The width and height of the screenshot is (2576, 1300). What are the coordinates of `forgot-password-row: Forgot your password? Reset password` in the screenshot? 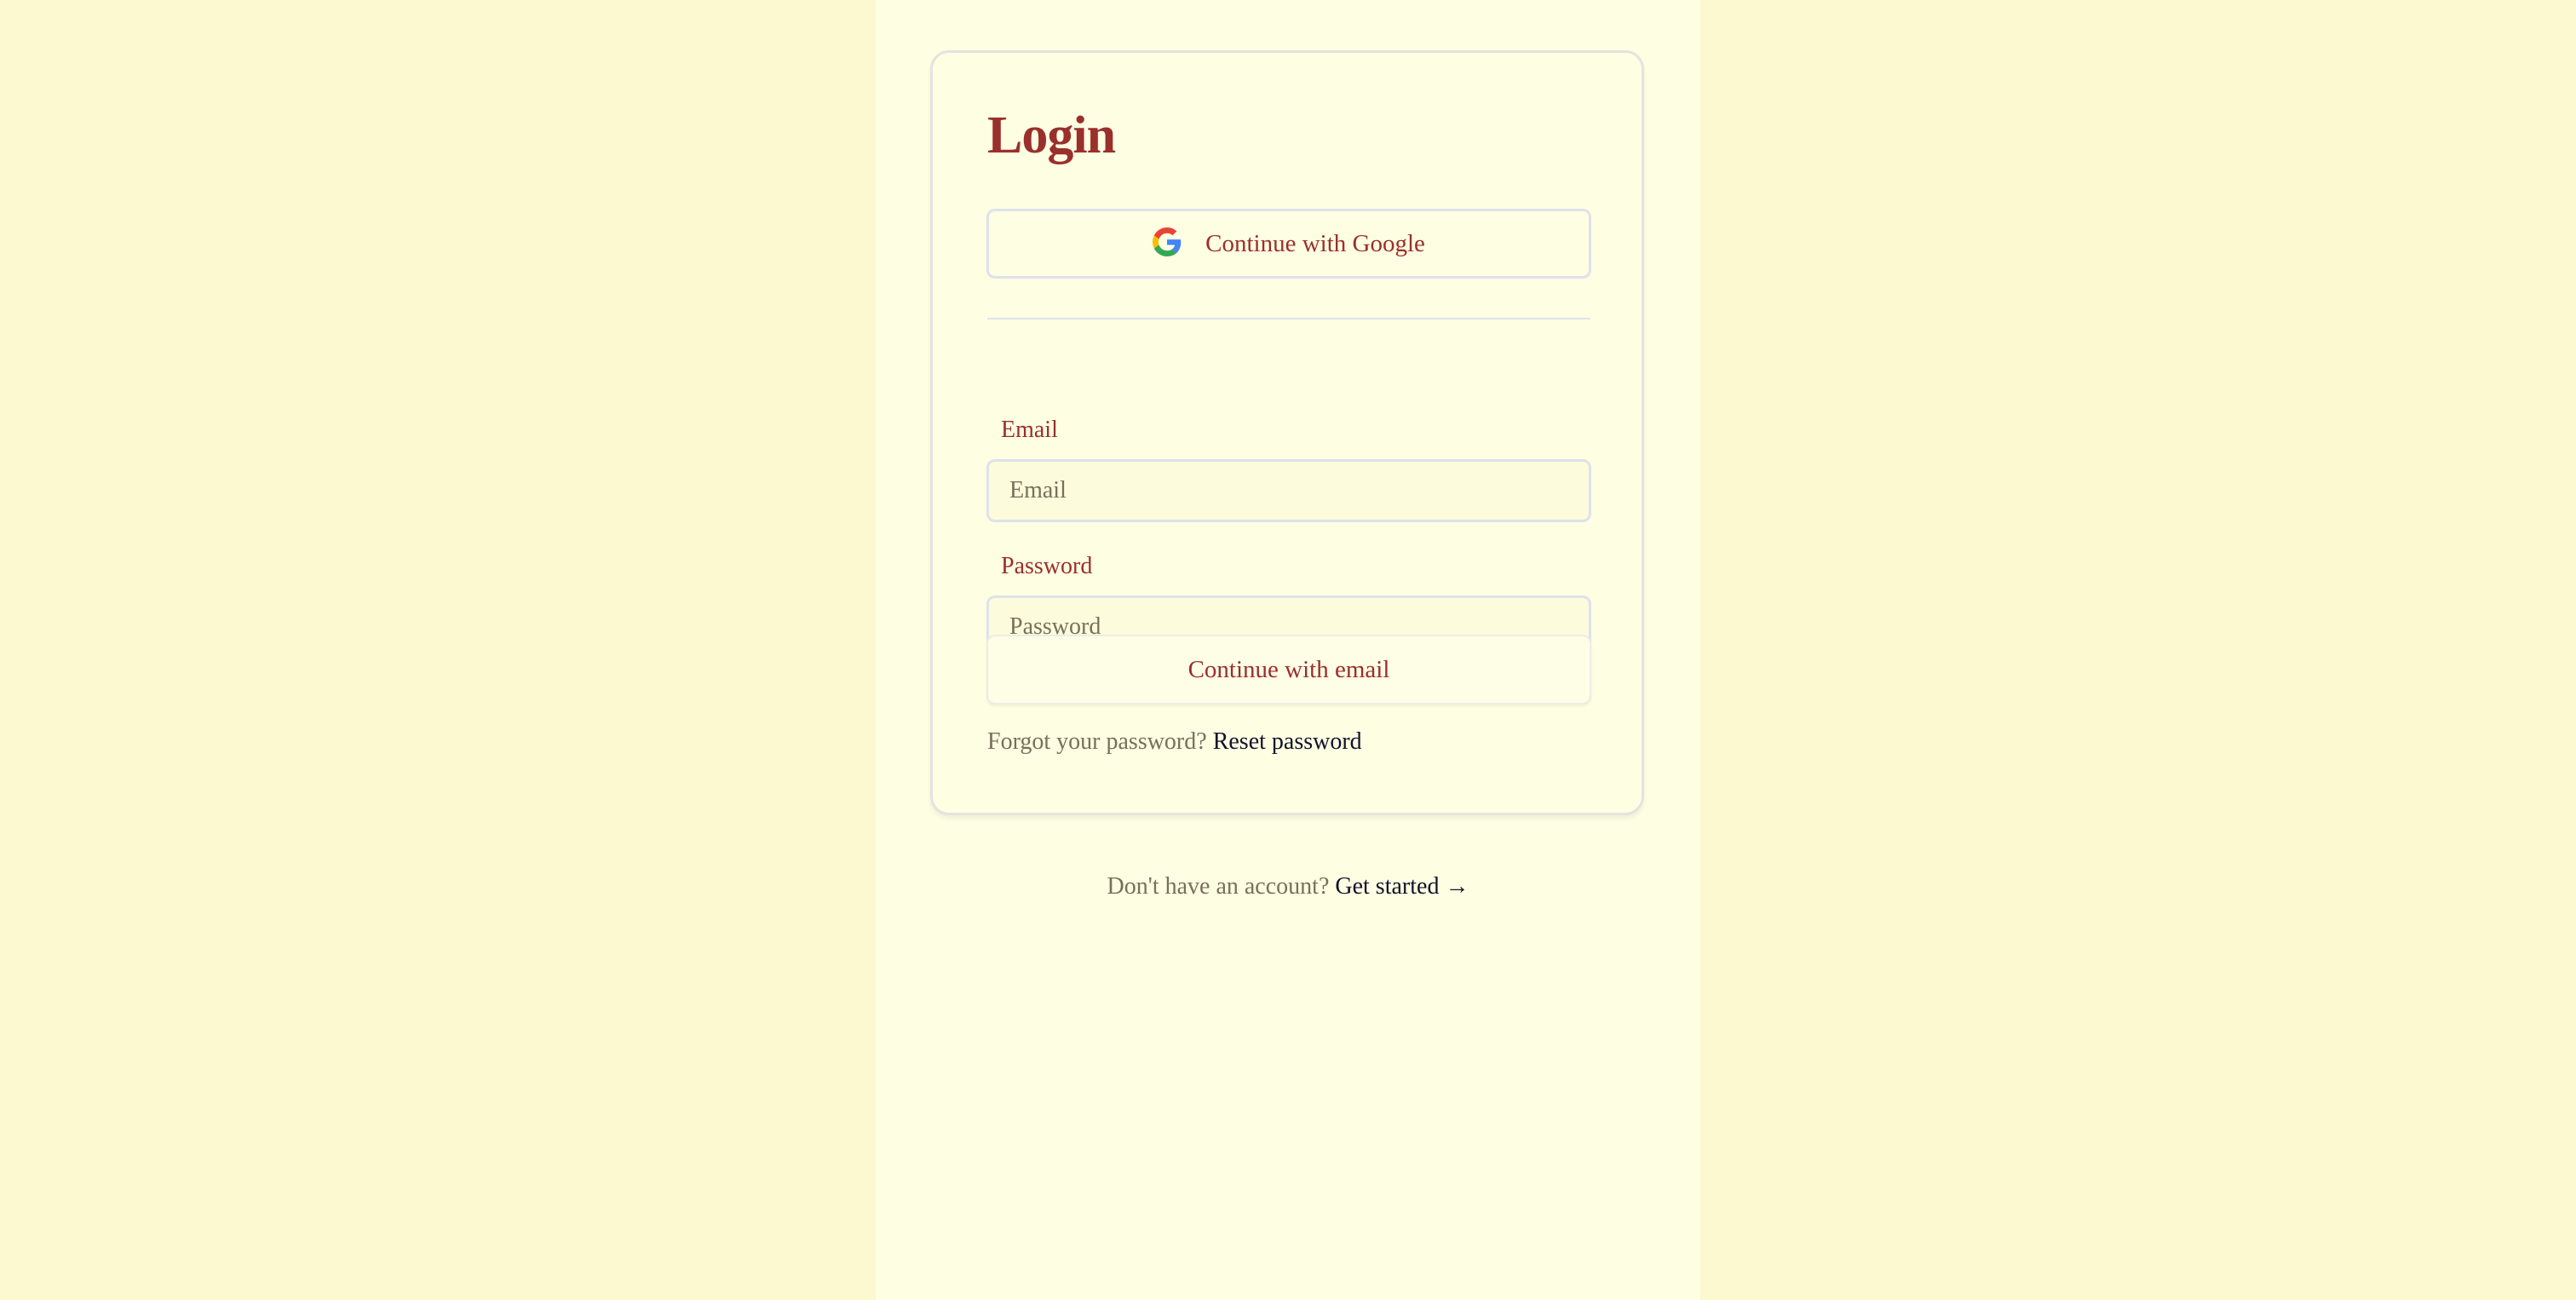 It's located at (1174, 742).